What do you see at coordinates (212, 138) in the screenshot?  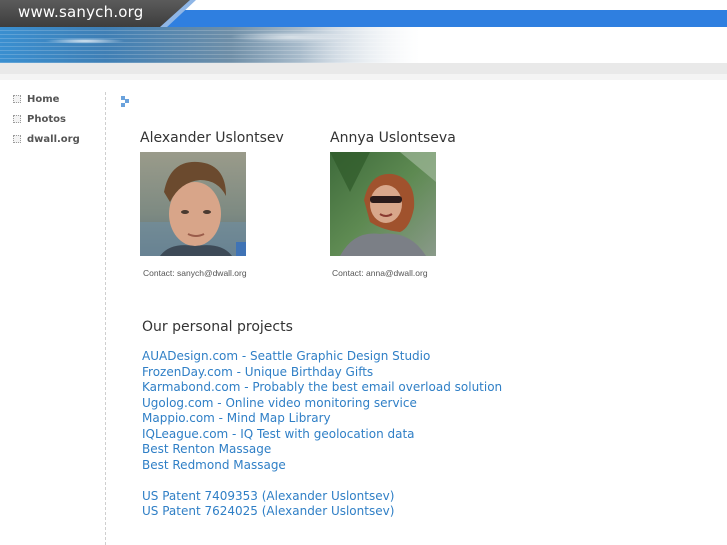 I see `person-name: Alexander Uslontsev` at bounding box center [212, 138].